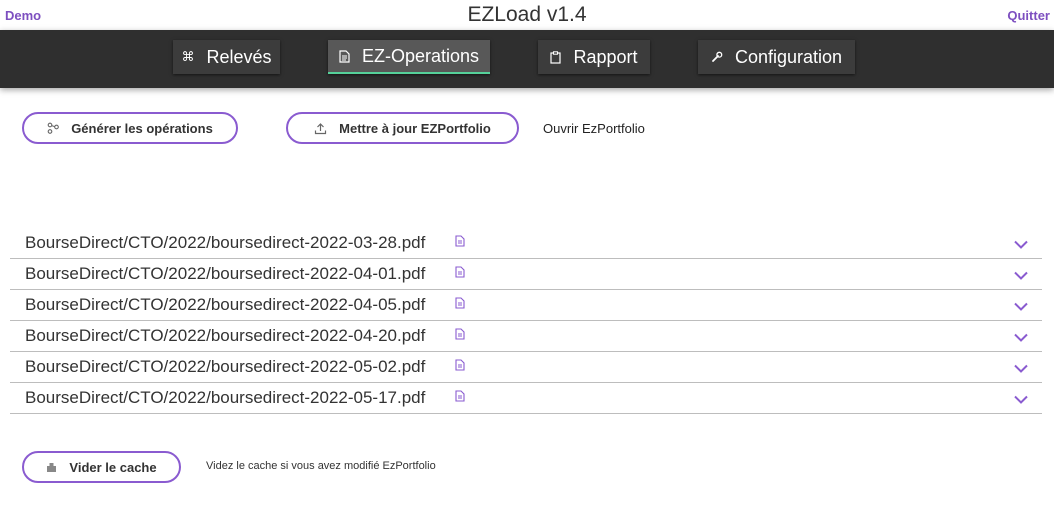 The height and width of the screenshot is (505, 1054). I want to click on trash-icon, so click(51, 467).